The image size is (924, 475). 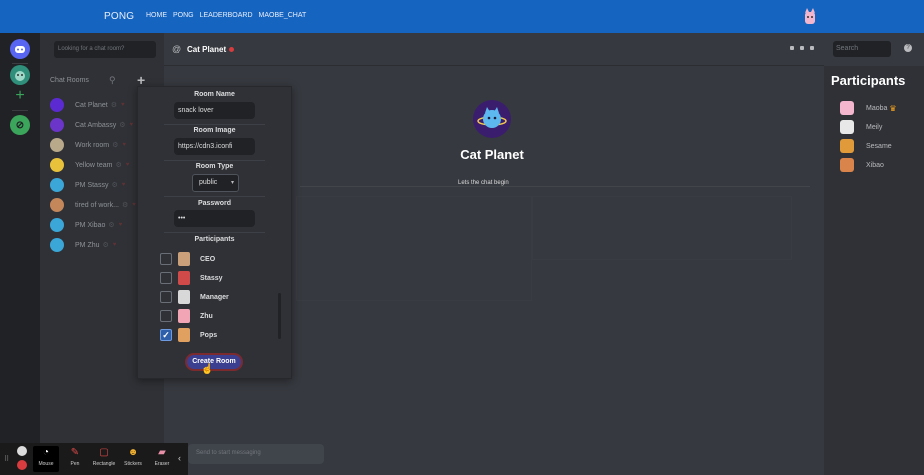 I want to click on password-label: Password, so click(x=214, y=203).